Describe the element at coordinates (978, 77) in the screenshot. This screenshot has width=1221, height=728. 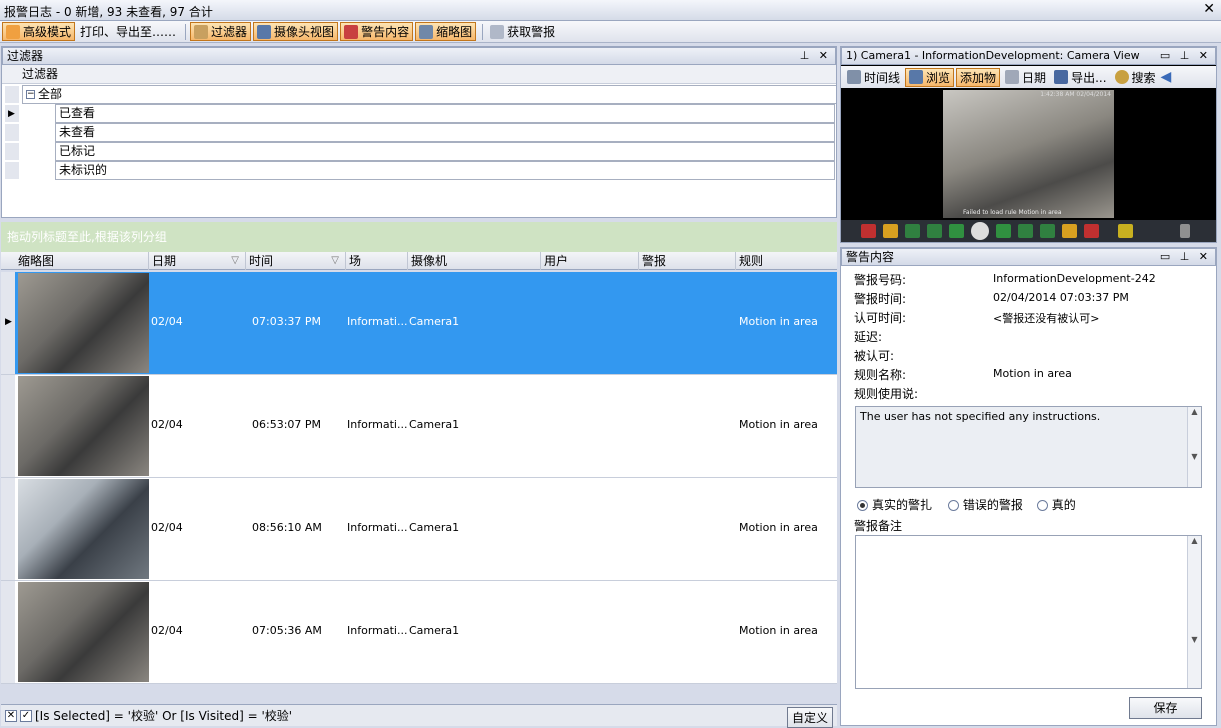
I see `add-item-button: 添加物` at that location.